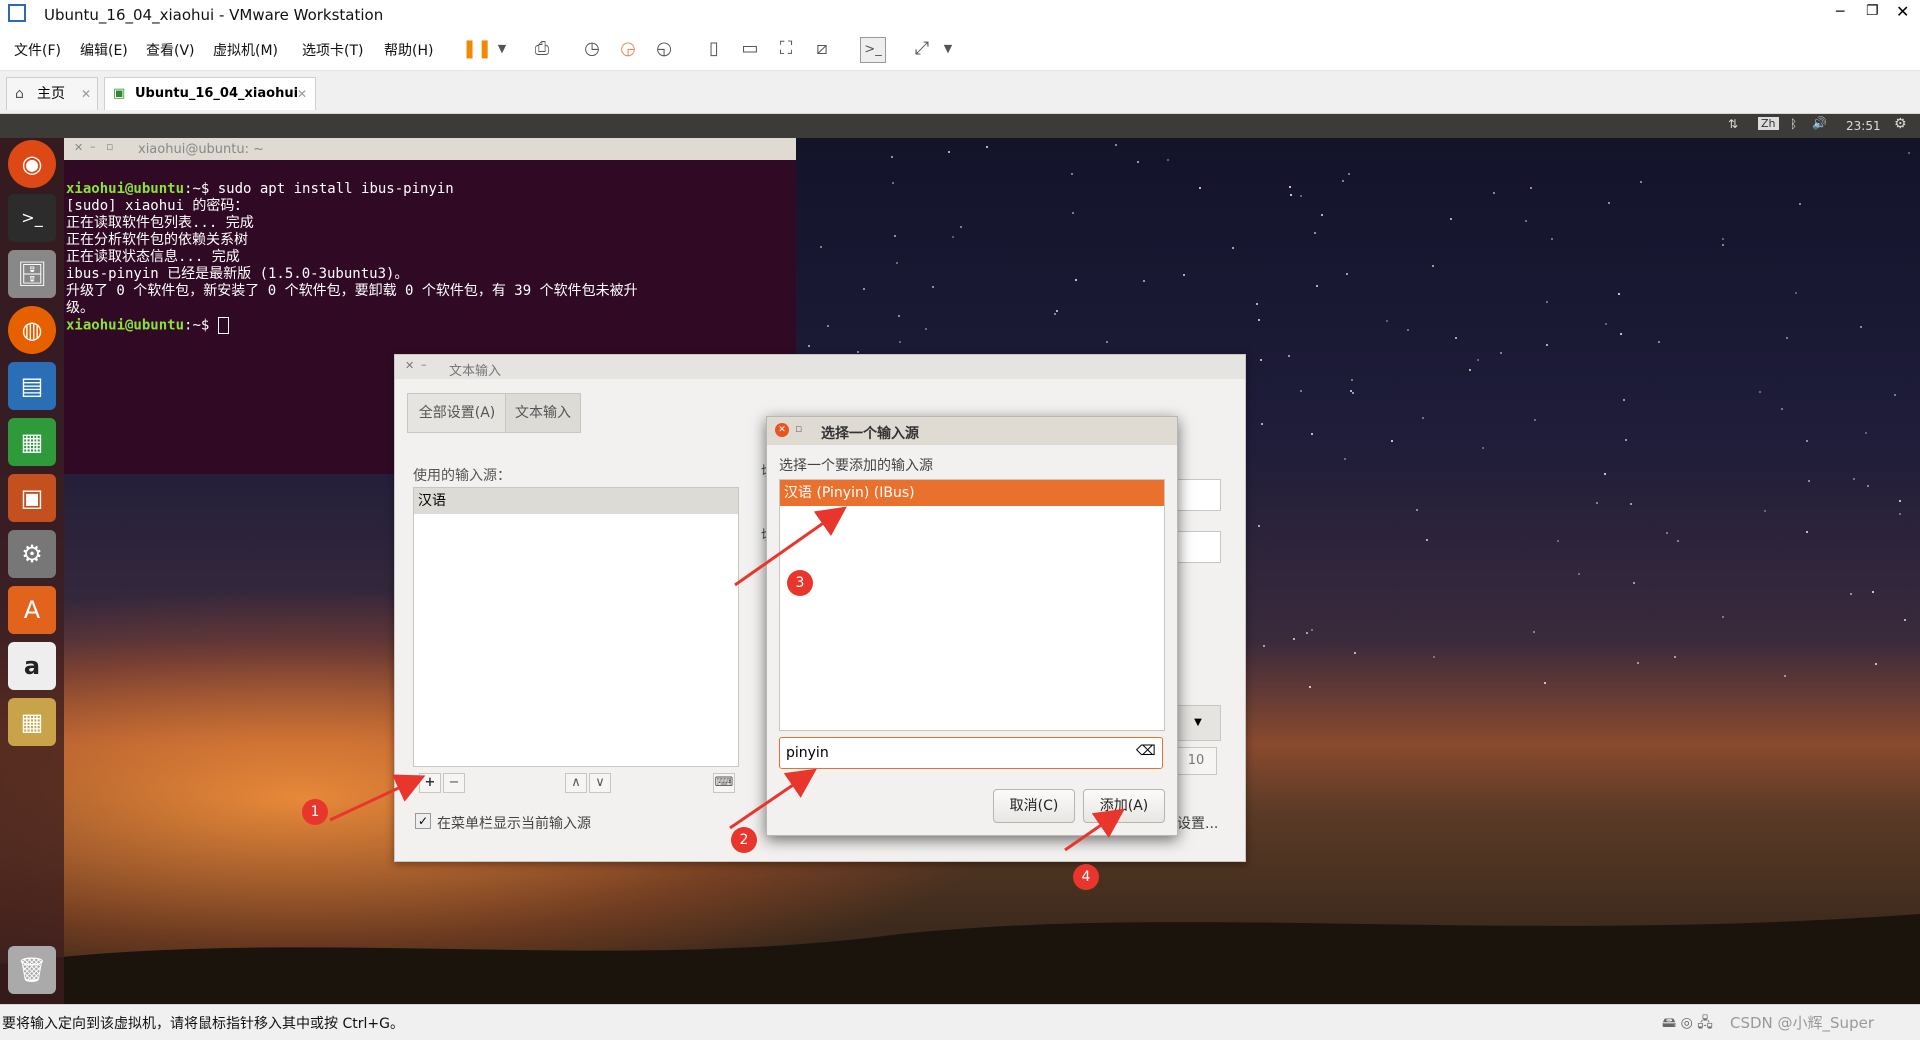 This screenshot has height=1040, width=1920. Describe the element at coordinates (542, 49) in the screenshot. I see `send-keys-icon: ⎙` at that location.